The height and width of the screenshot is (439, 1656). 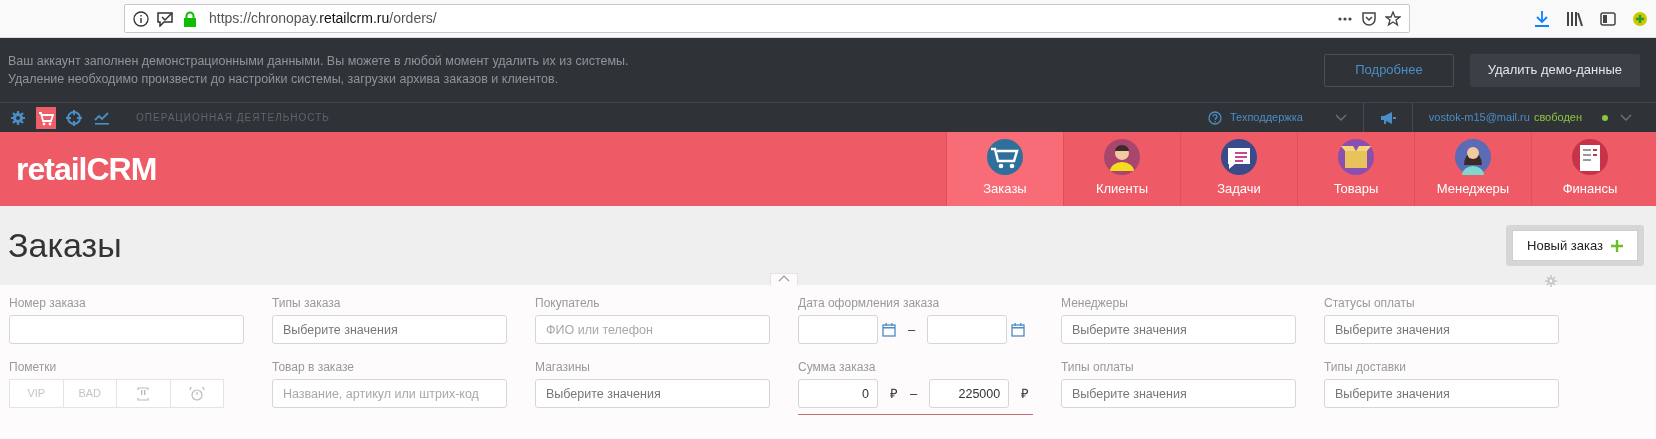 What do you see at coordinates (1393, 18) in the screenshot?
I see `star-icon` at bounding box center [1393, 18].